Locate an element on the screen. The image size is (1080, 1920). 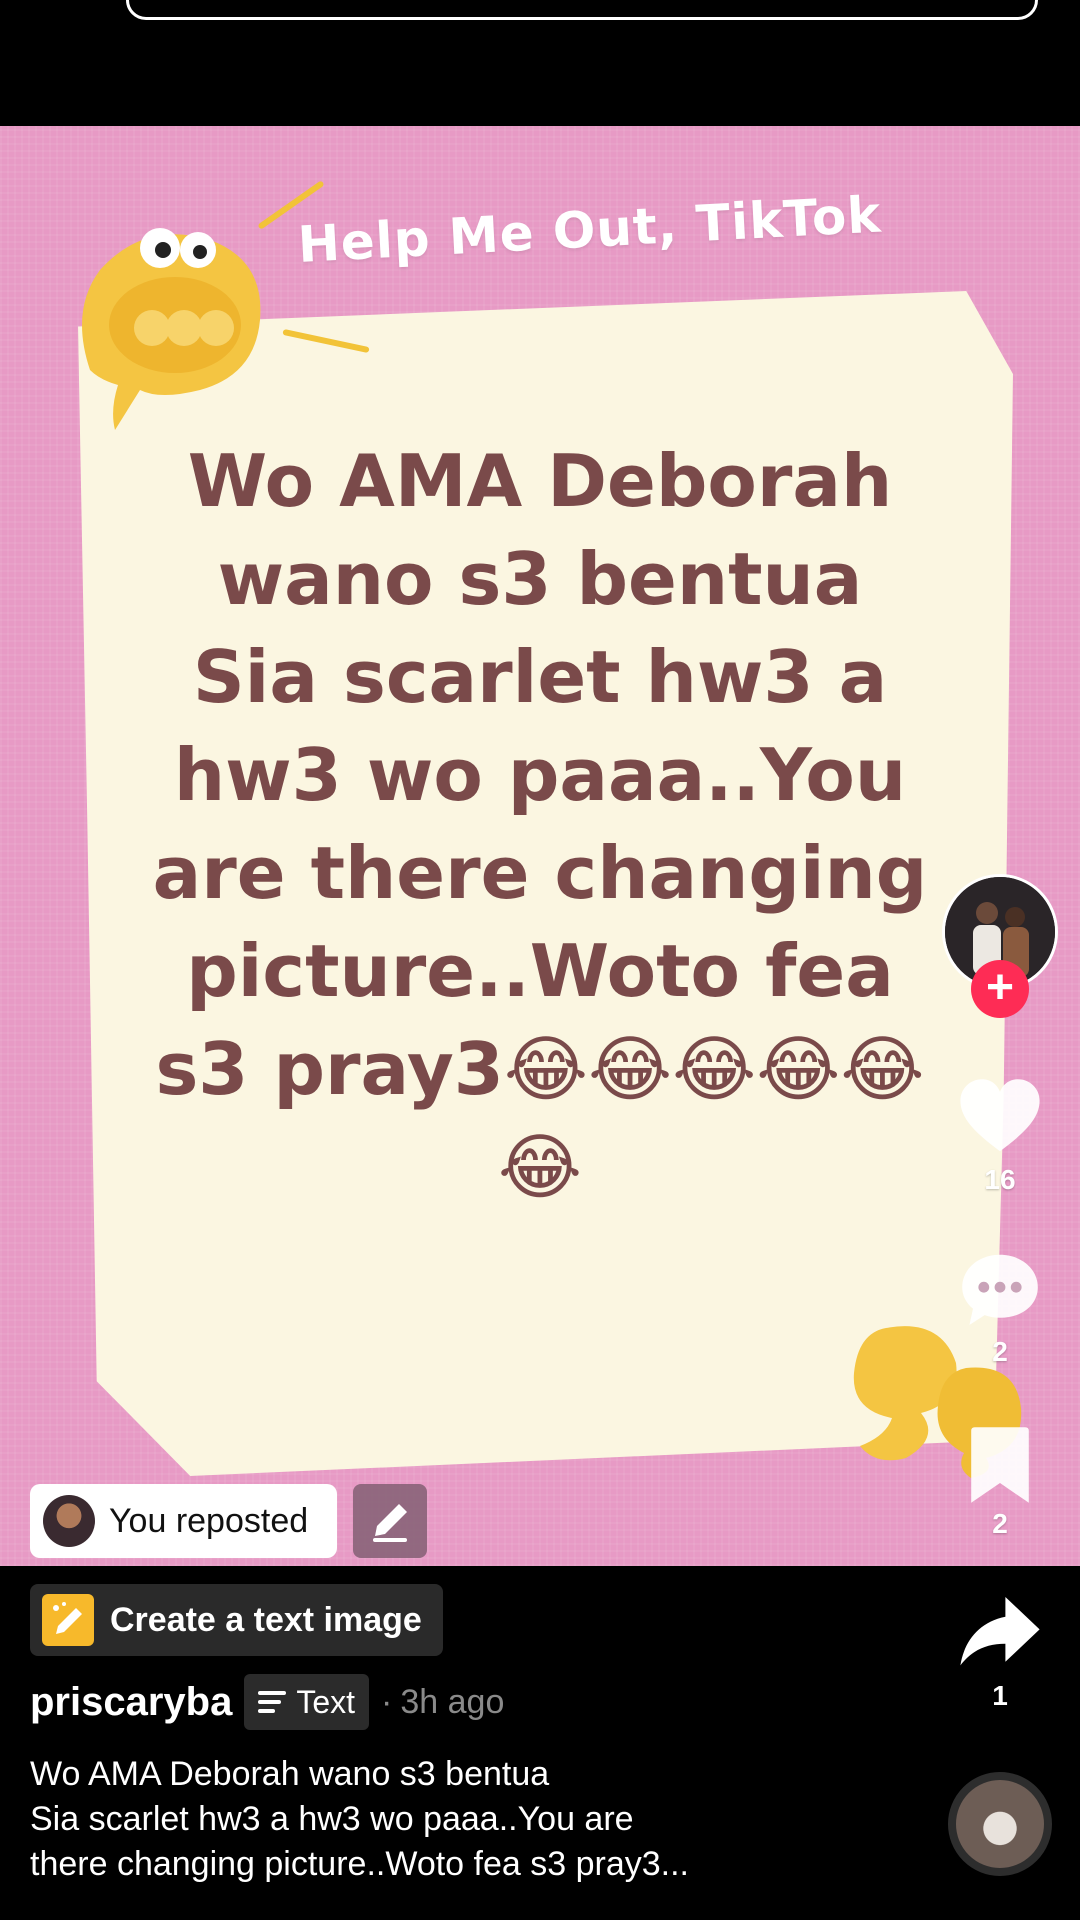
magic-pencil-icon is located at coordinates (68, 1620).